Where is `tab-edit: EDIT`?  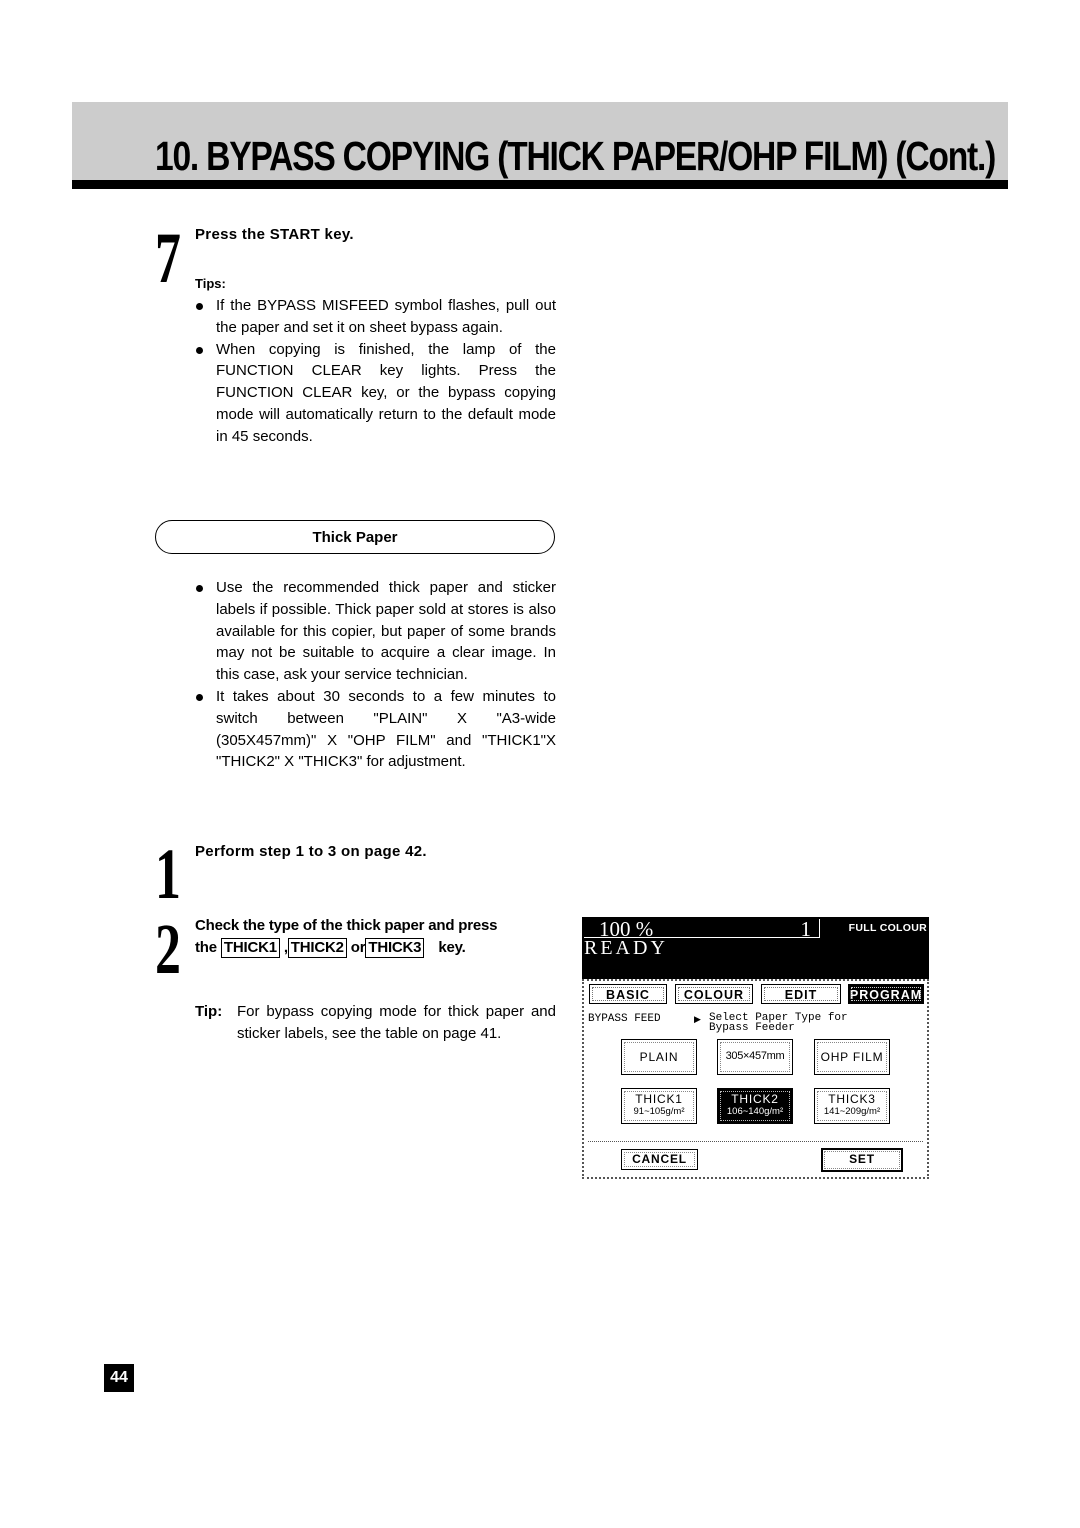
tab-edit: EDIT is located at coordinates (801, 994).